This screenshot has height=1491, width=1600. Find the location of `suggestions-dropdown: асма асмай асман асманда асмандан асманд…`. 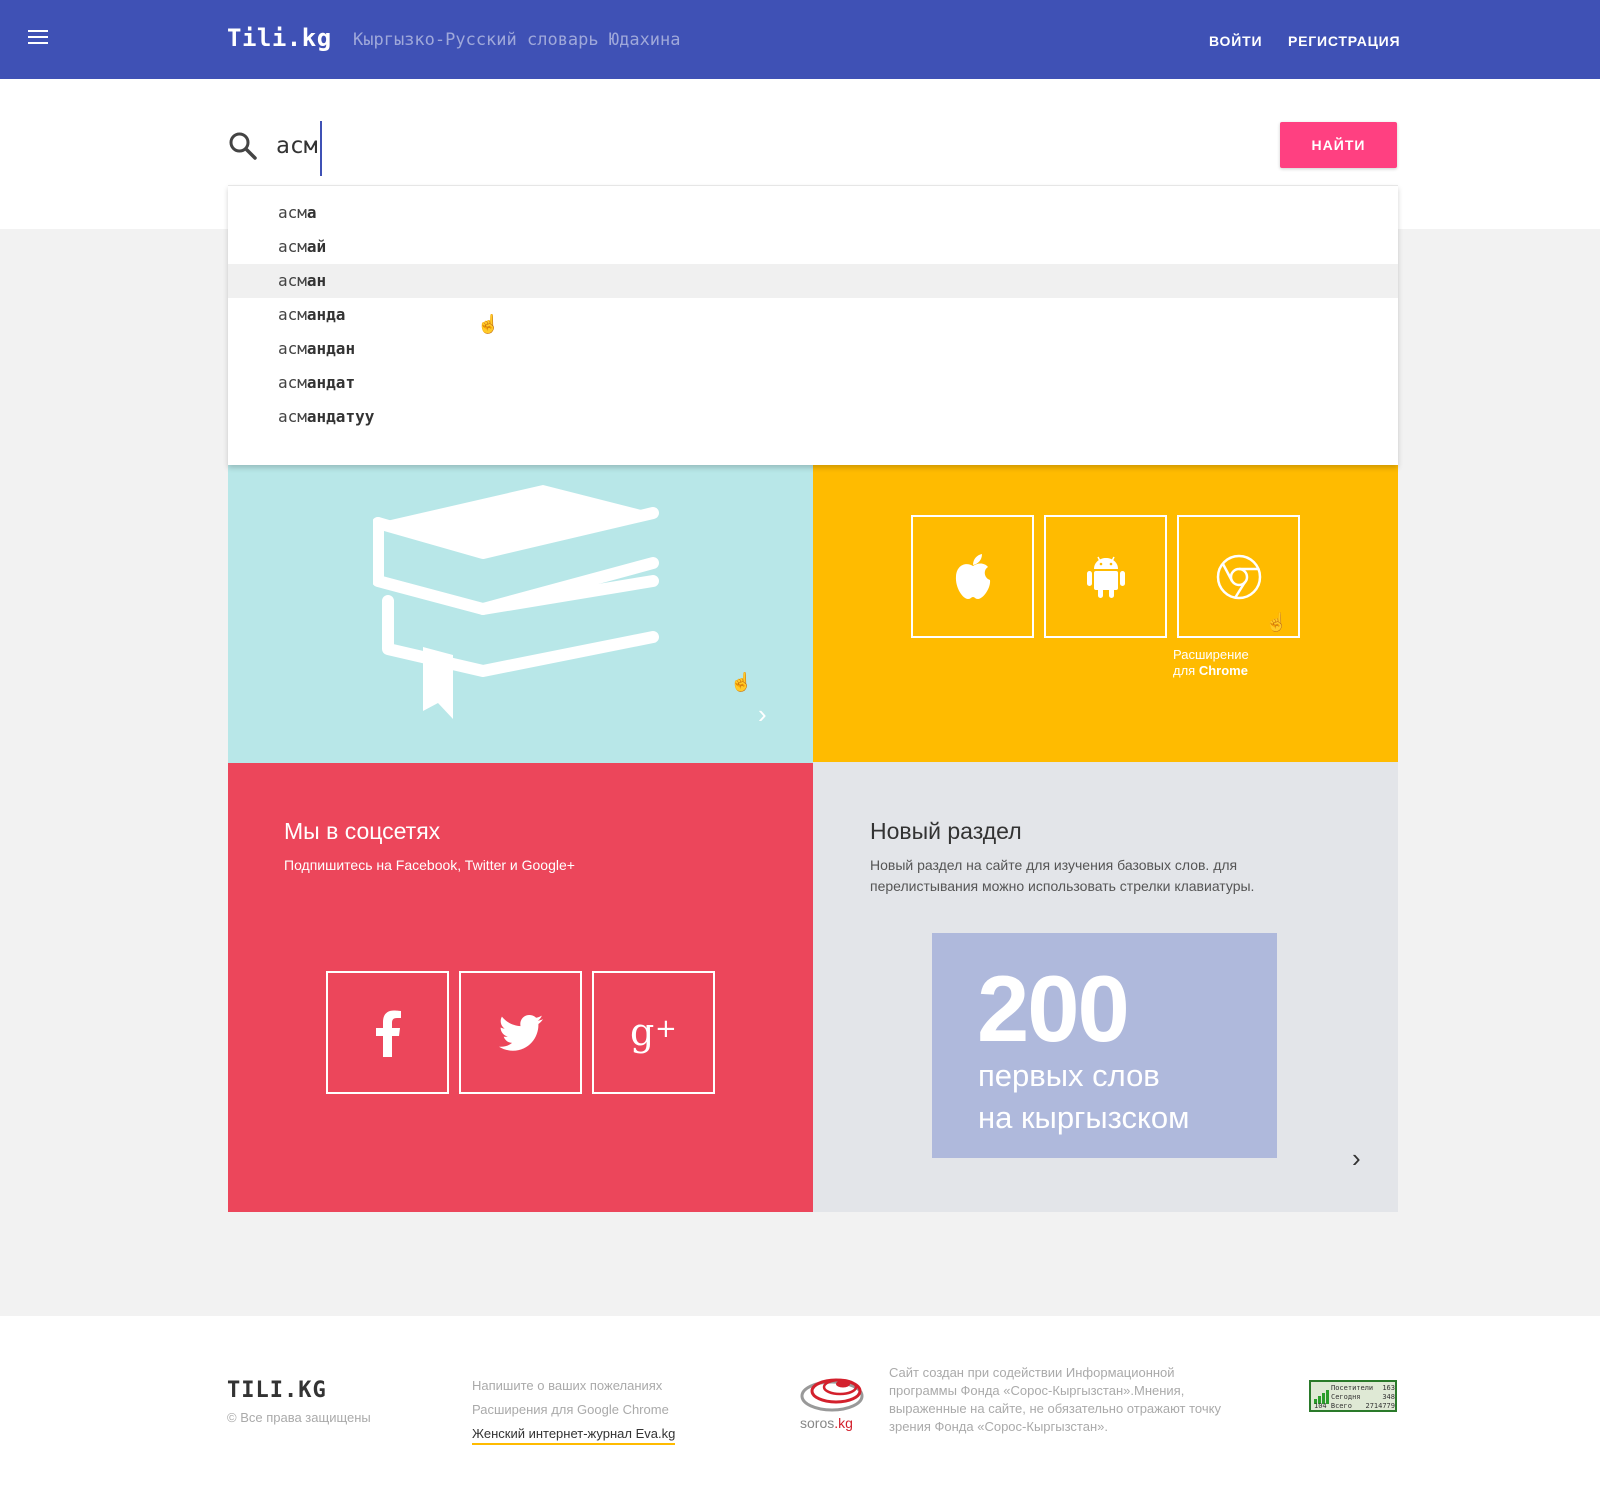

suggestions-dropdown: асма асмай асман асманда асмандан асманд… is located at coordinates (813, 325).